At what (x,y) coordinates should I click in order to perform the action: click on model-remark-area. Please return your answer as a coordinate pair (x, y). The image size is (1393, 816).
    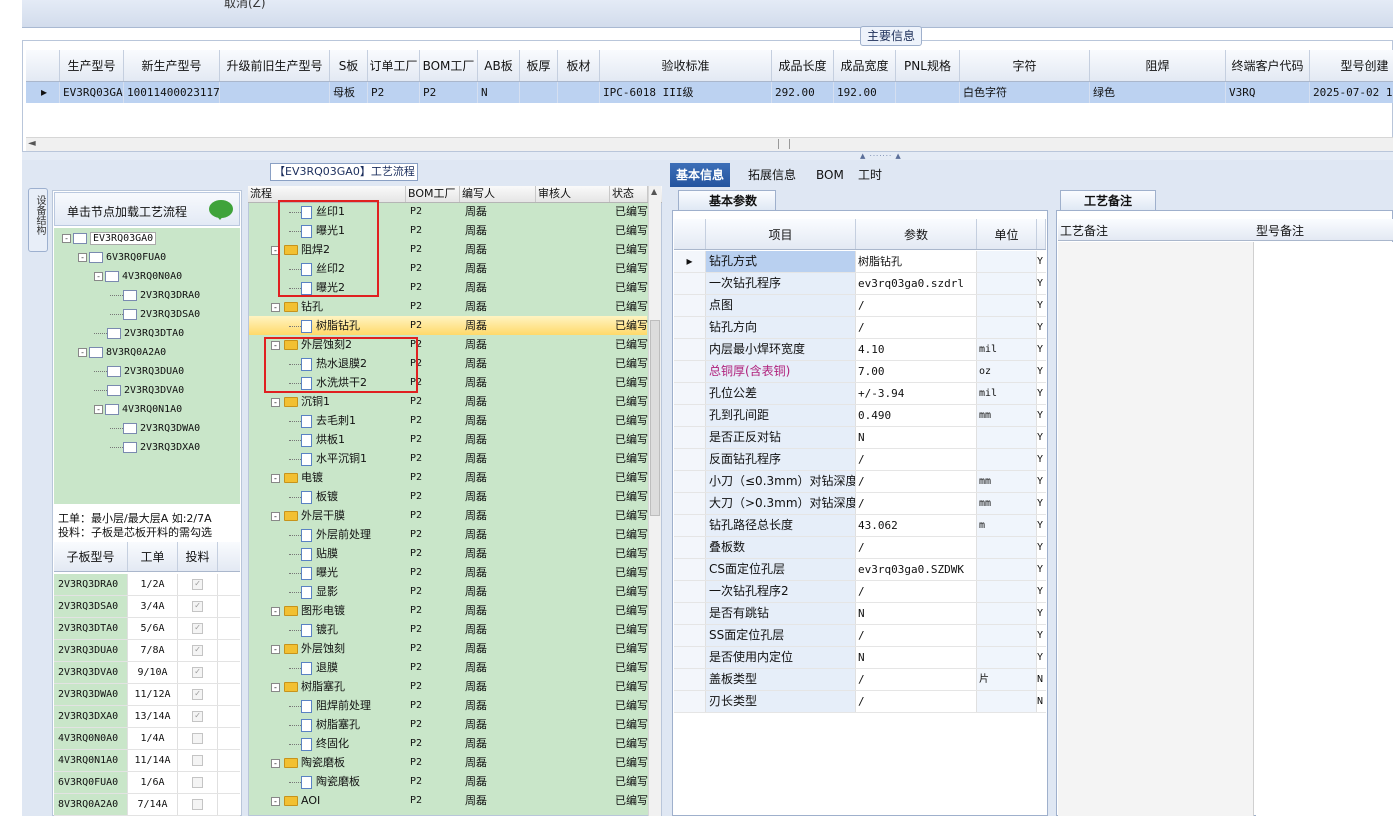
    Looking at the image, I should click on (1324, 529).